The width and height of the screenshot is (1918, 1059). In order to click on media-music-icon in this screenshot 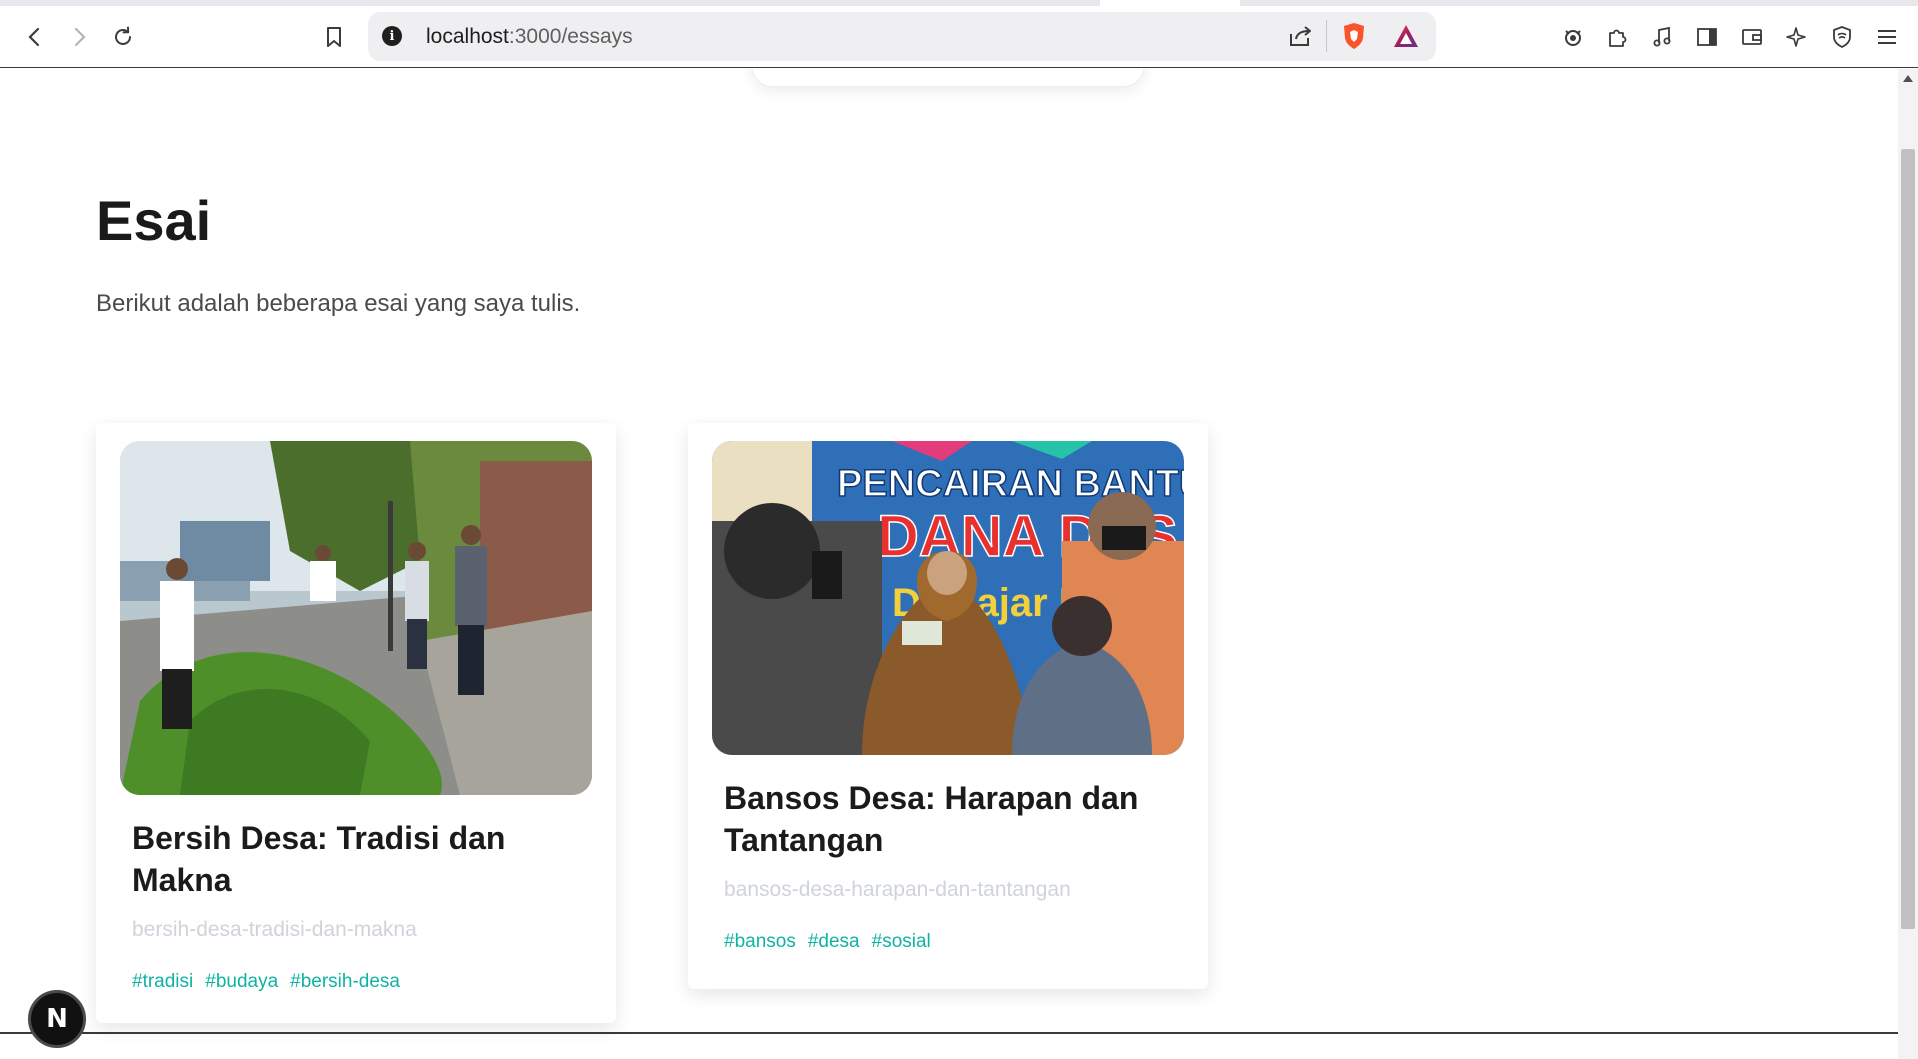, I will do `click(1662, 37)`.